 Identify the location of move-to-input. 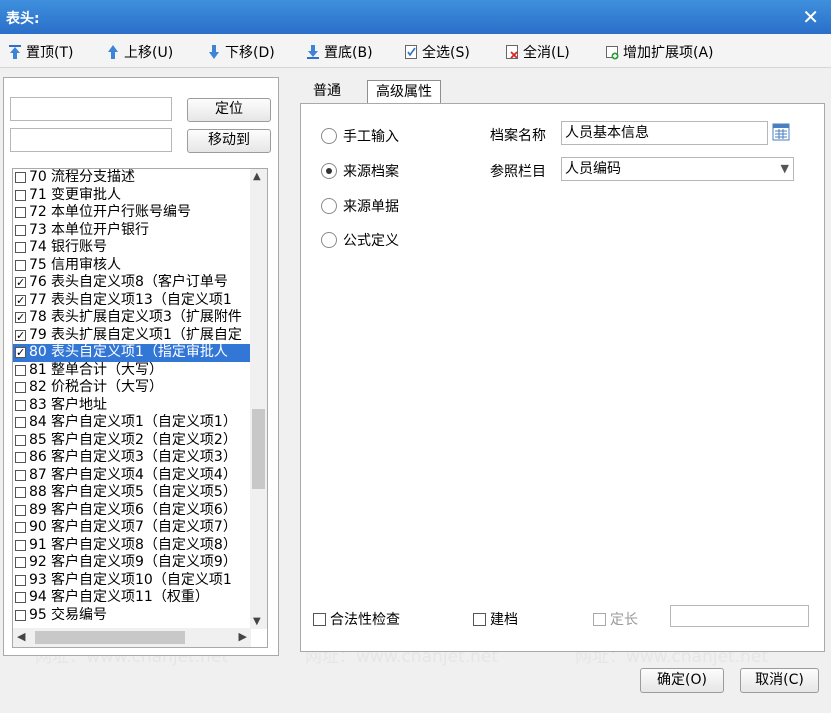
(91, 140).